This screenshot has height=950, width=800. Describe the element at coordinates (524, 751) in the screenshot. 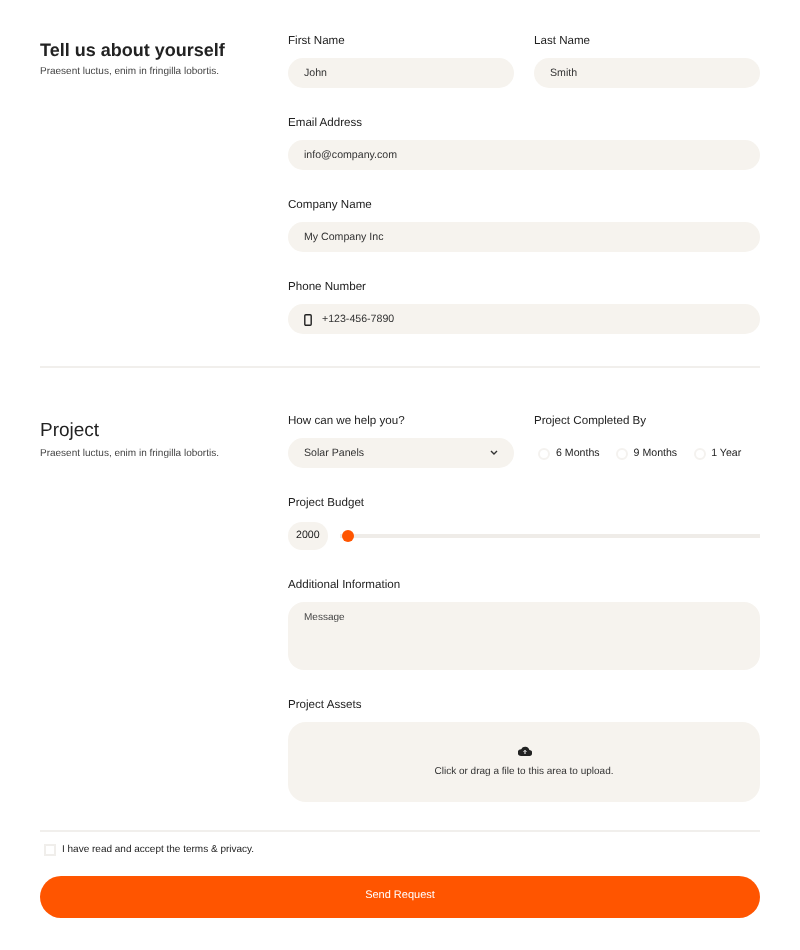

I see `cloud-upload-icon` at that location.